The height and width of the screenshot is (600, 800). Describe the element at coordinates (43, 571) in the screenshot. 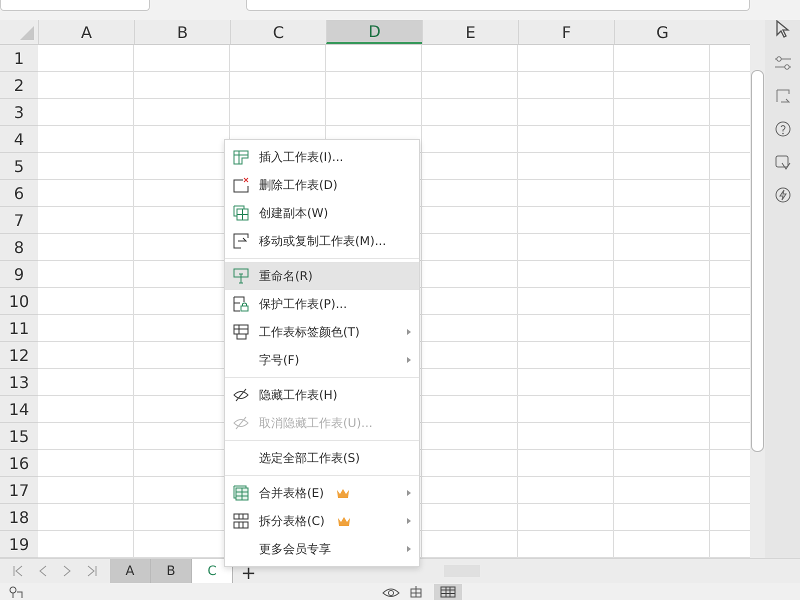

I see `previous-sheet-icon` at that location.